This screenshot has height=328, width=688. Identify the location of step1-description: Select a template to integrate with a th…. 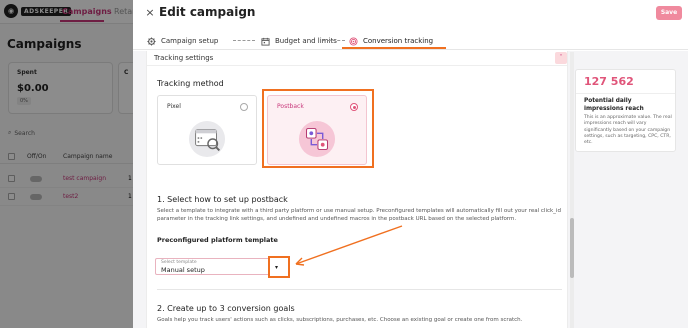
(359, 215).